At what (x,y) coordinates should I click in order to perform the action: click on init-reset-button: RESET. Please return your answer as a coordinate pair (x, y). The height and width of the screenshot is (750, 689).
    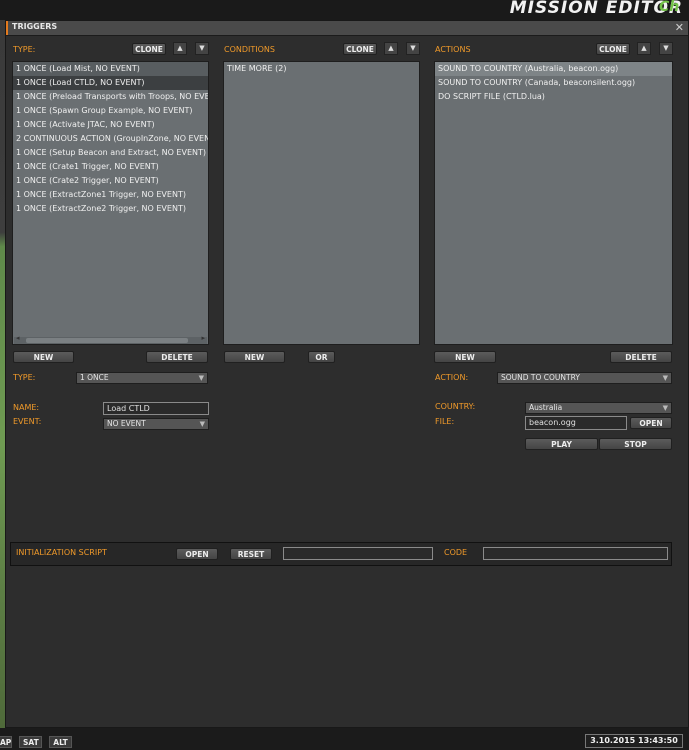
    Looking at the image, I should click on (251, 554).